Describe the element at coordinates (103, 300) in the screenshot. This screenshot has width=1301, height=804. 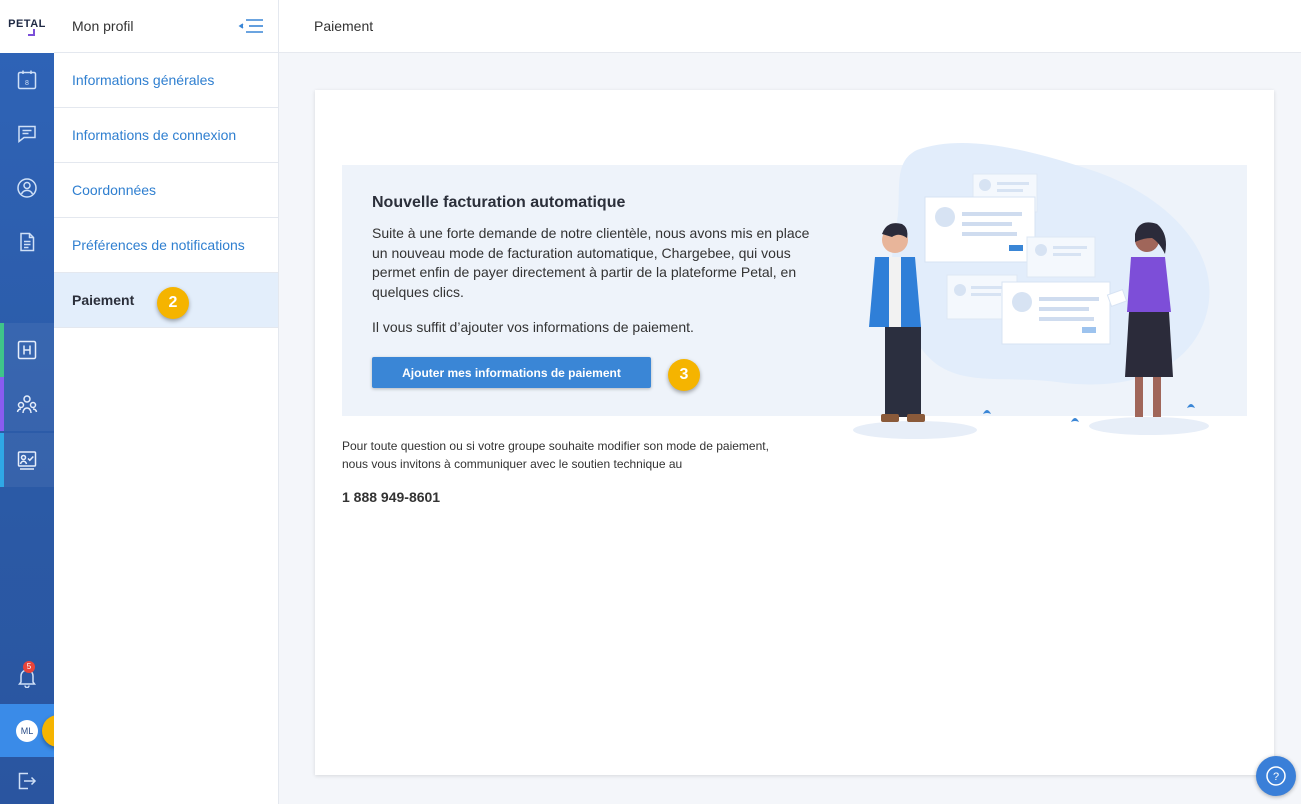
I see `subnav-item-label: Paiement` at that location.